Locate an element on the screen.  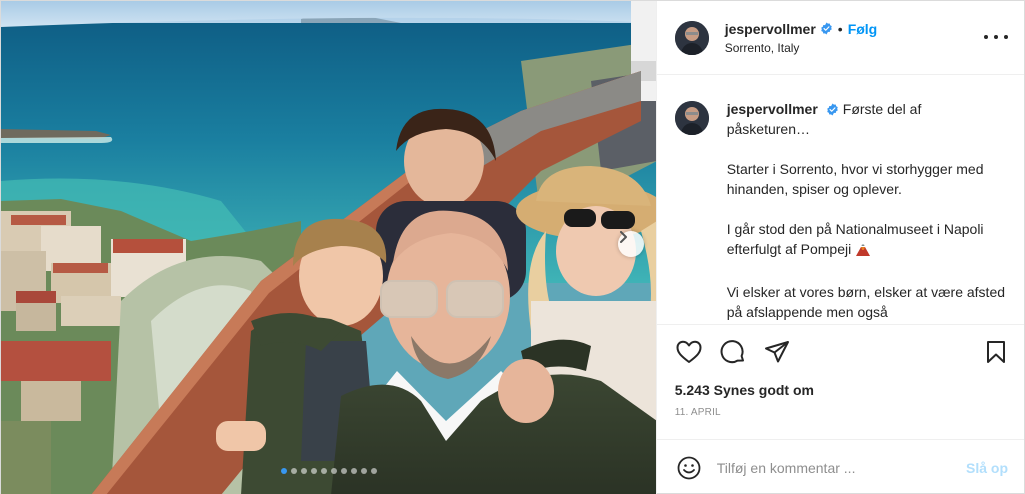
next-photo-button is located at coordinates (631, 244).